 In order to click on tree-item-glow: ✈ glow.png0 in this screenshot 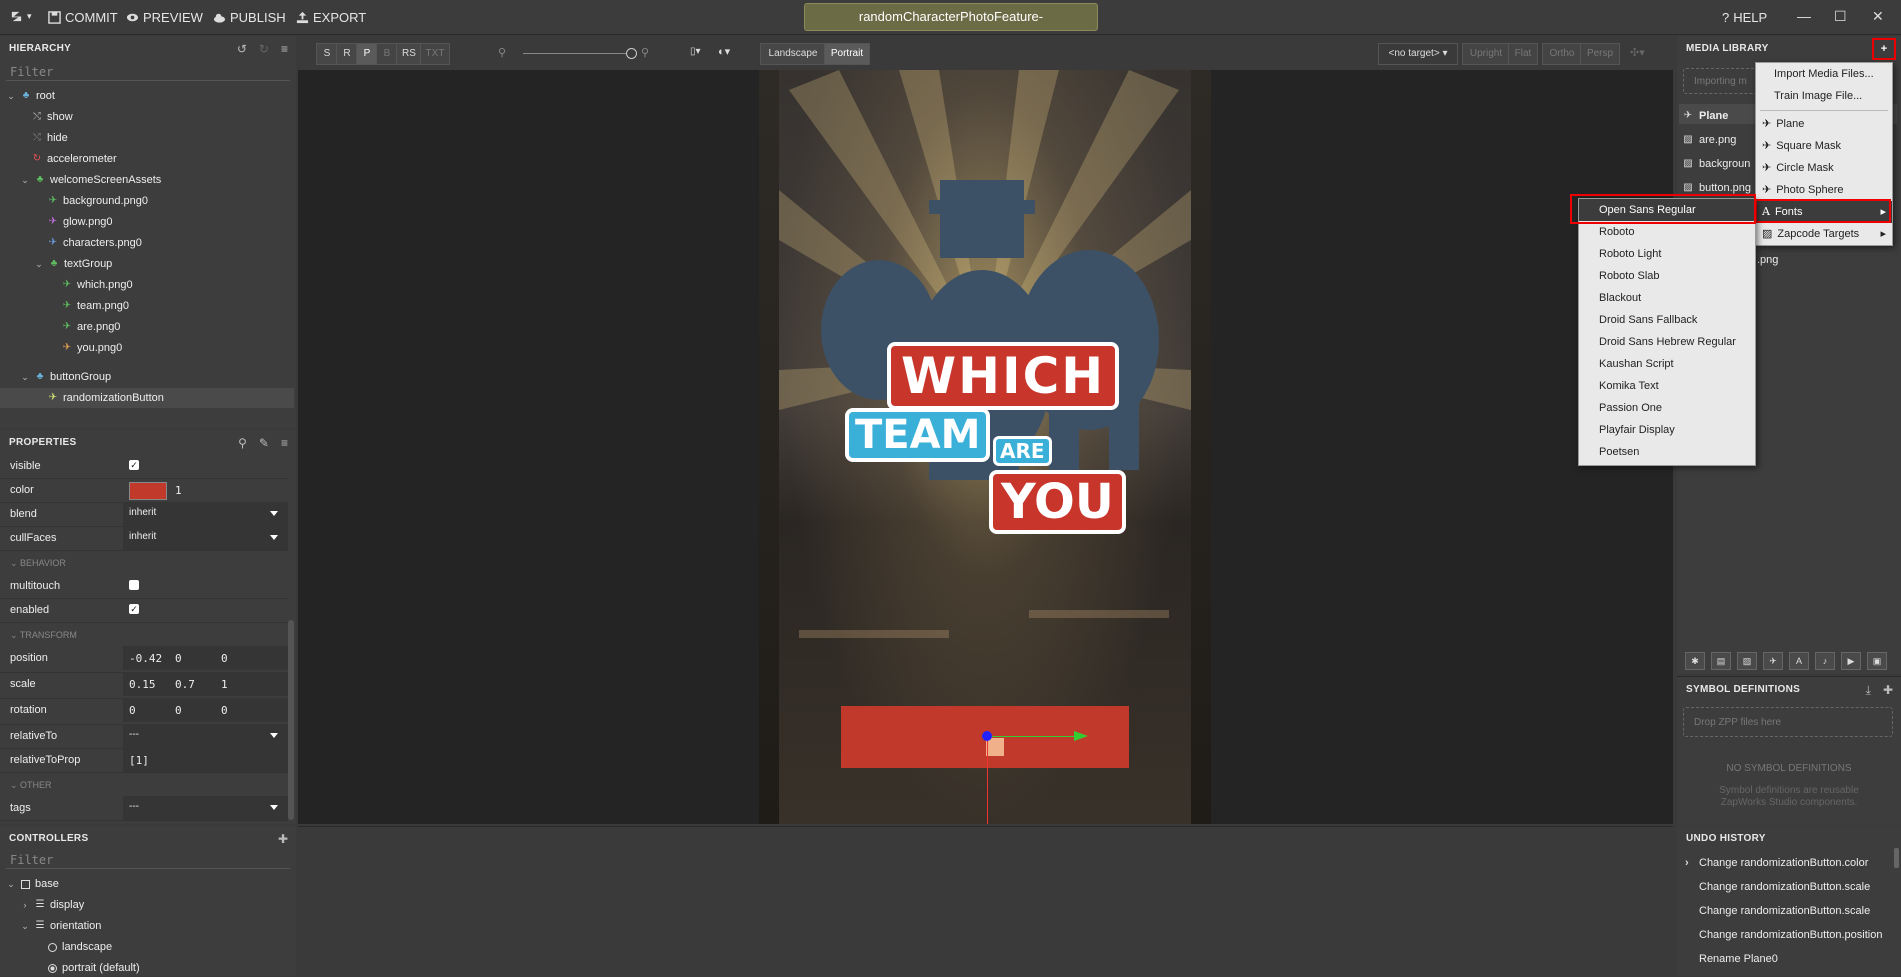, I will do `click(80, 222)`.